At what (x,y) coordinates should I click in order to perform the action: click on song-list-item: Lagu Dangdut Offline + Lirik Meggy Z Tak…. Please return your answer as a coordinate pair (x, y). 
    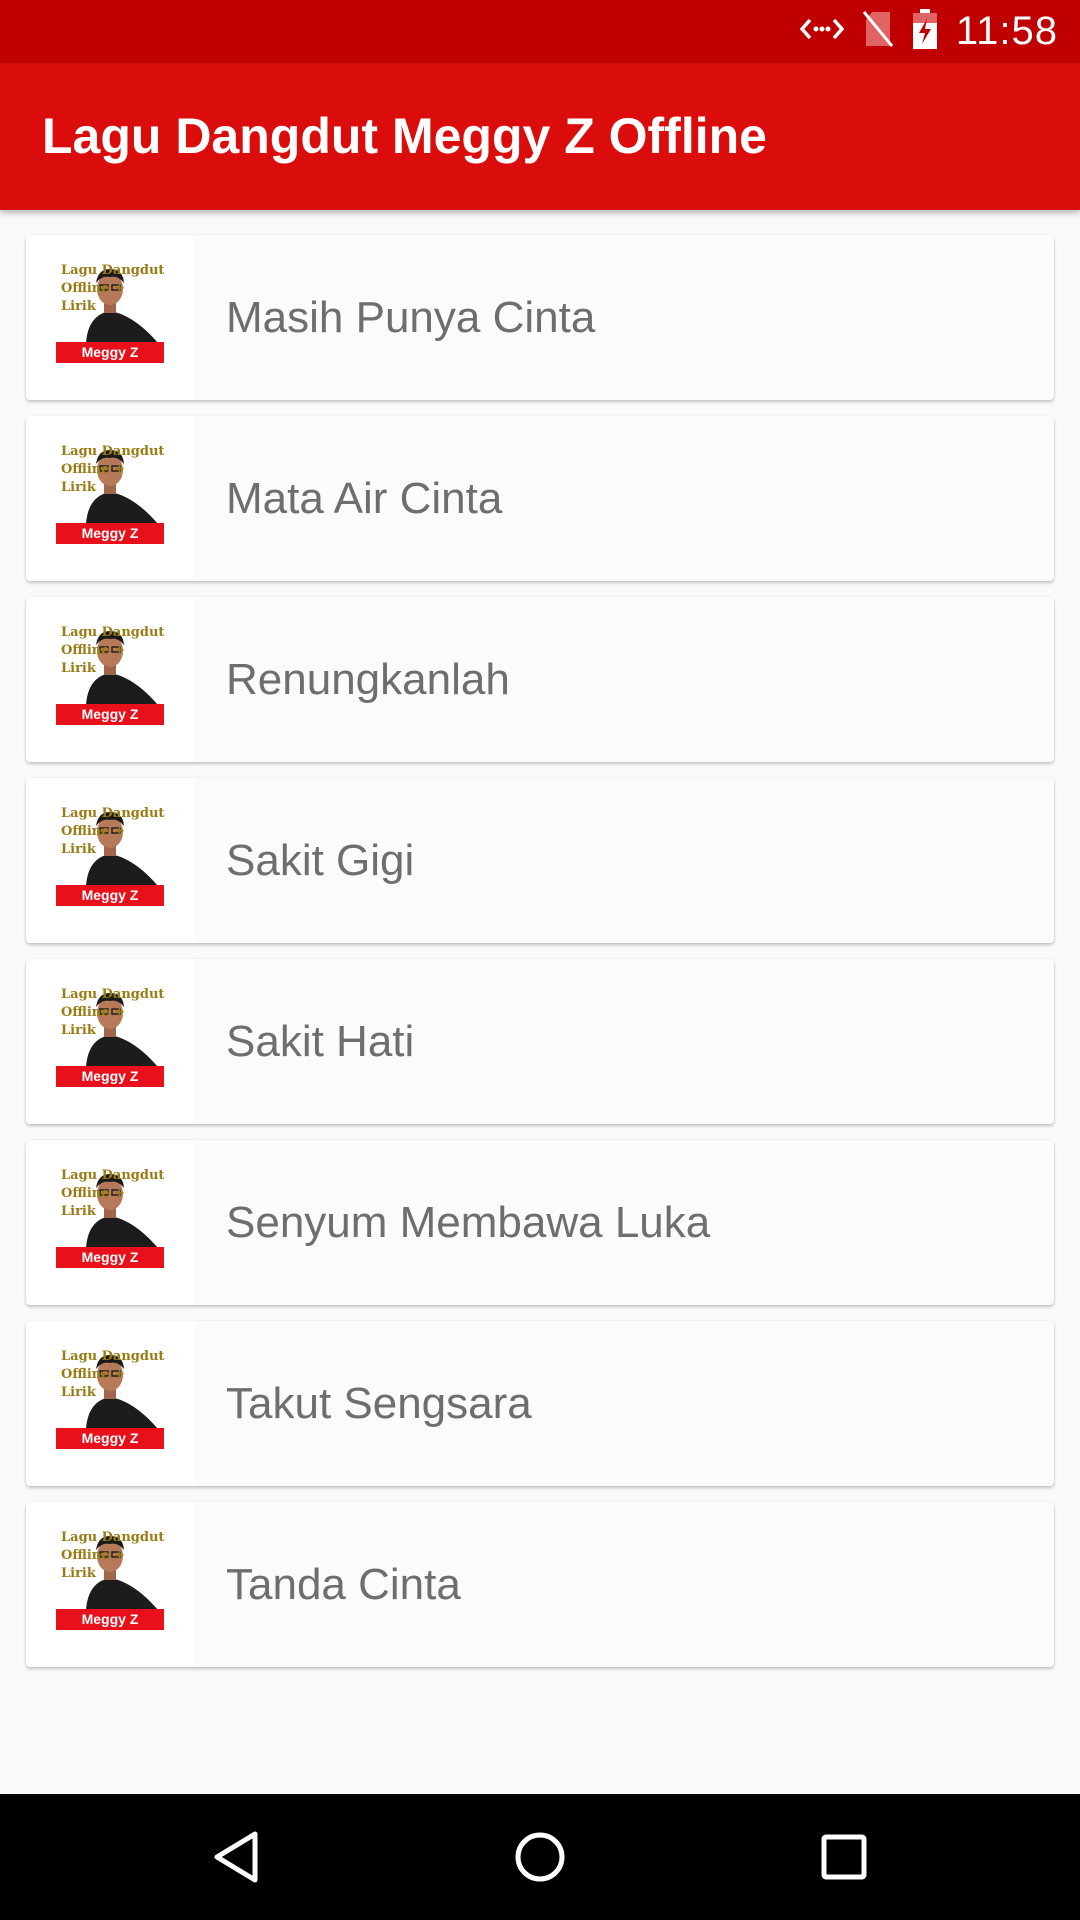
    Looking at the image, I should click on (540, 1403).